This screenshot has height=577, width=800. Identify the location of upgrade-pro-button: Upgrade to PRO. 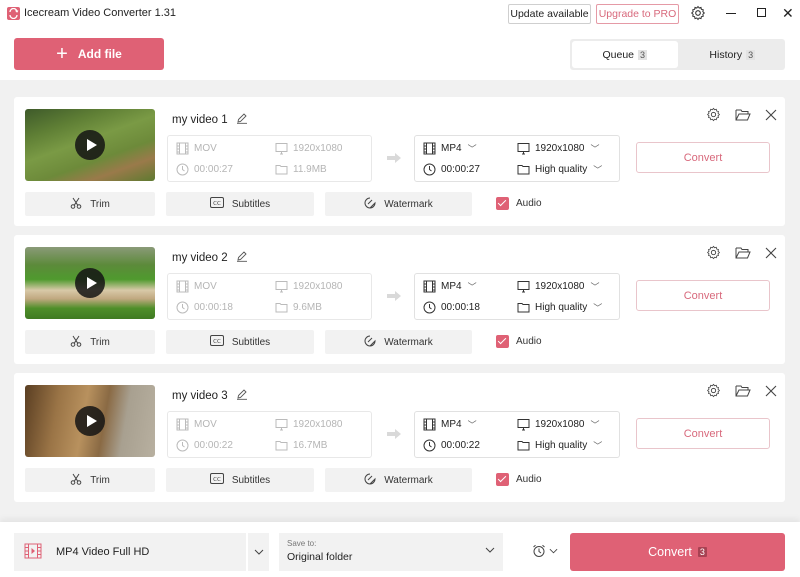
(637, 14).